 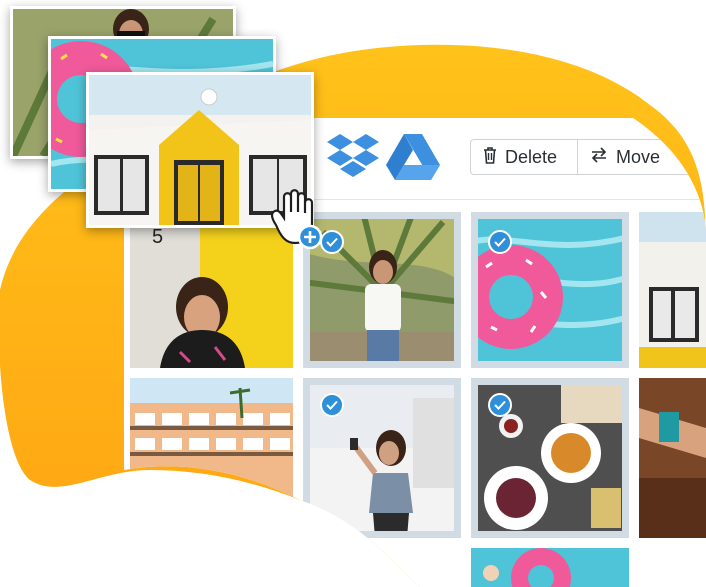 I want to click on hand-grab-icon, so click(x=297, y=222).